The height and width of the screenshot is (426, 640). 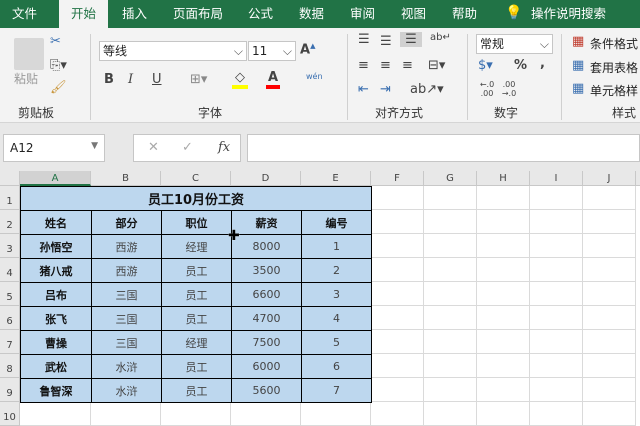 What do you see at coordinates (556, 178) in the screenshot?
I see `column-header-I: I` at bounding box center [556, 178].